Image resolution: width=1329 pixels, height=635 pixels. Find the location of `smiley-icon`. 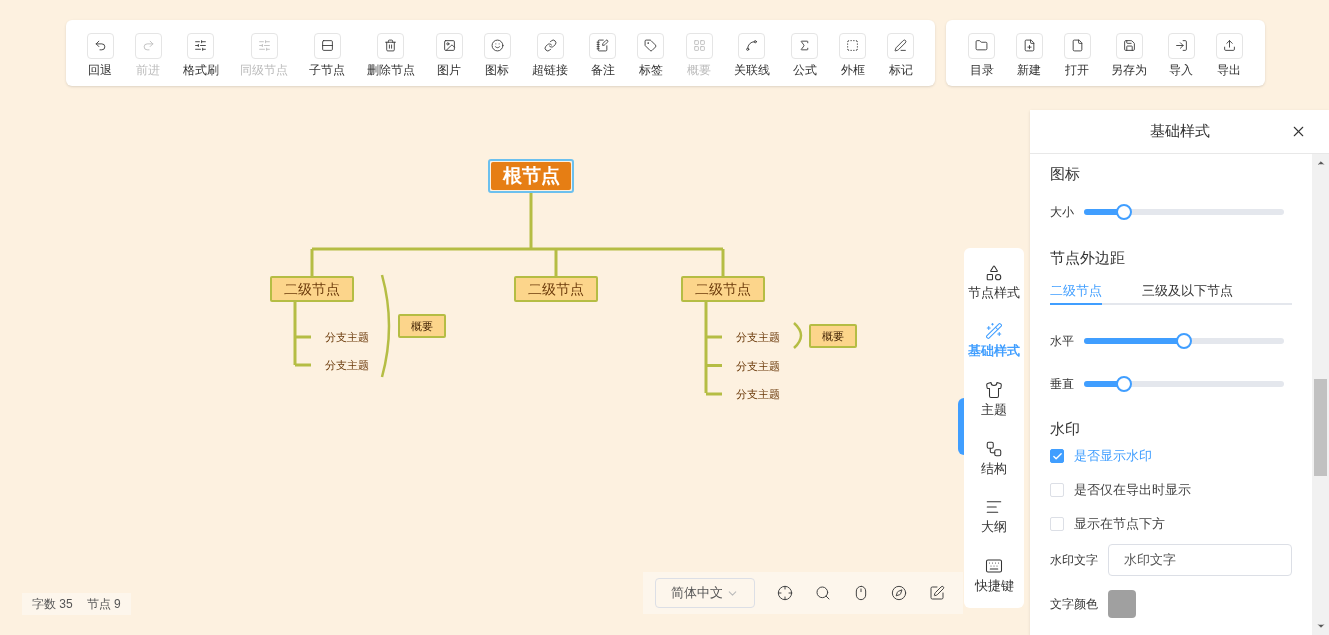

smiley-icon is located at coordinates (497, 45).